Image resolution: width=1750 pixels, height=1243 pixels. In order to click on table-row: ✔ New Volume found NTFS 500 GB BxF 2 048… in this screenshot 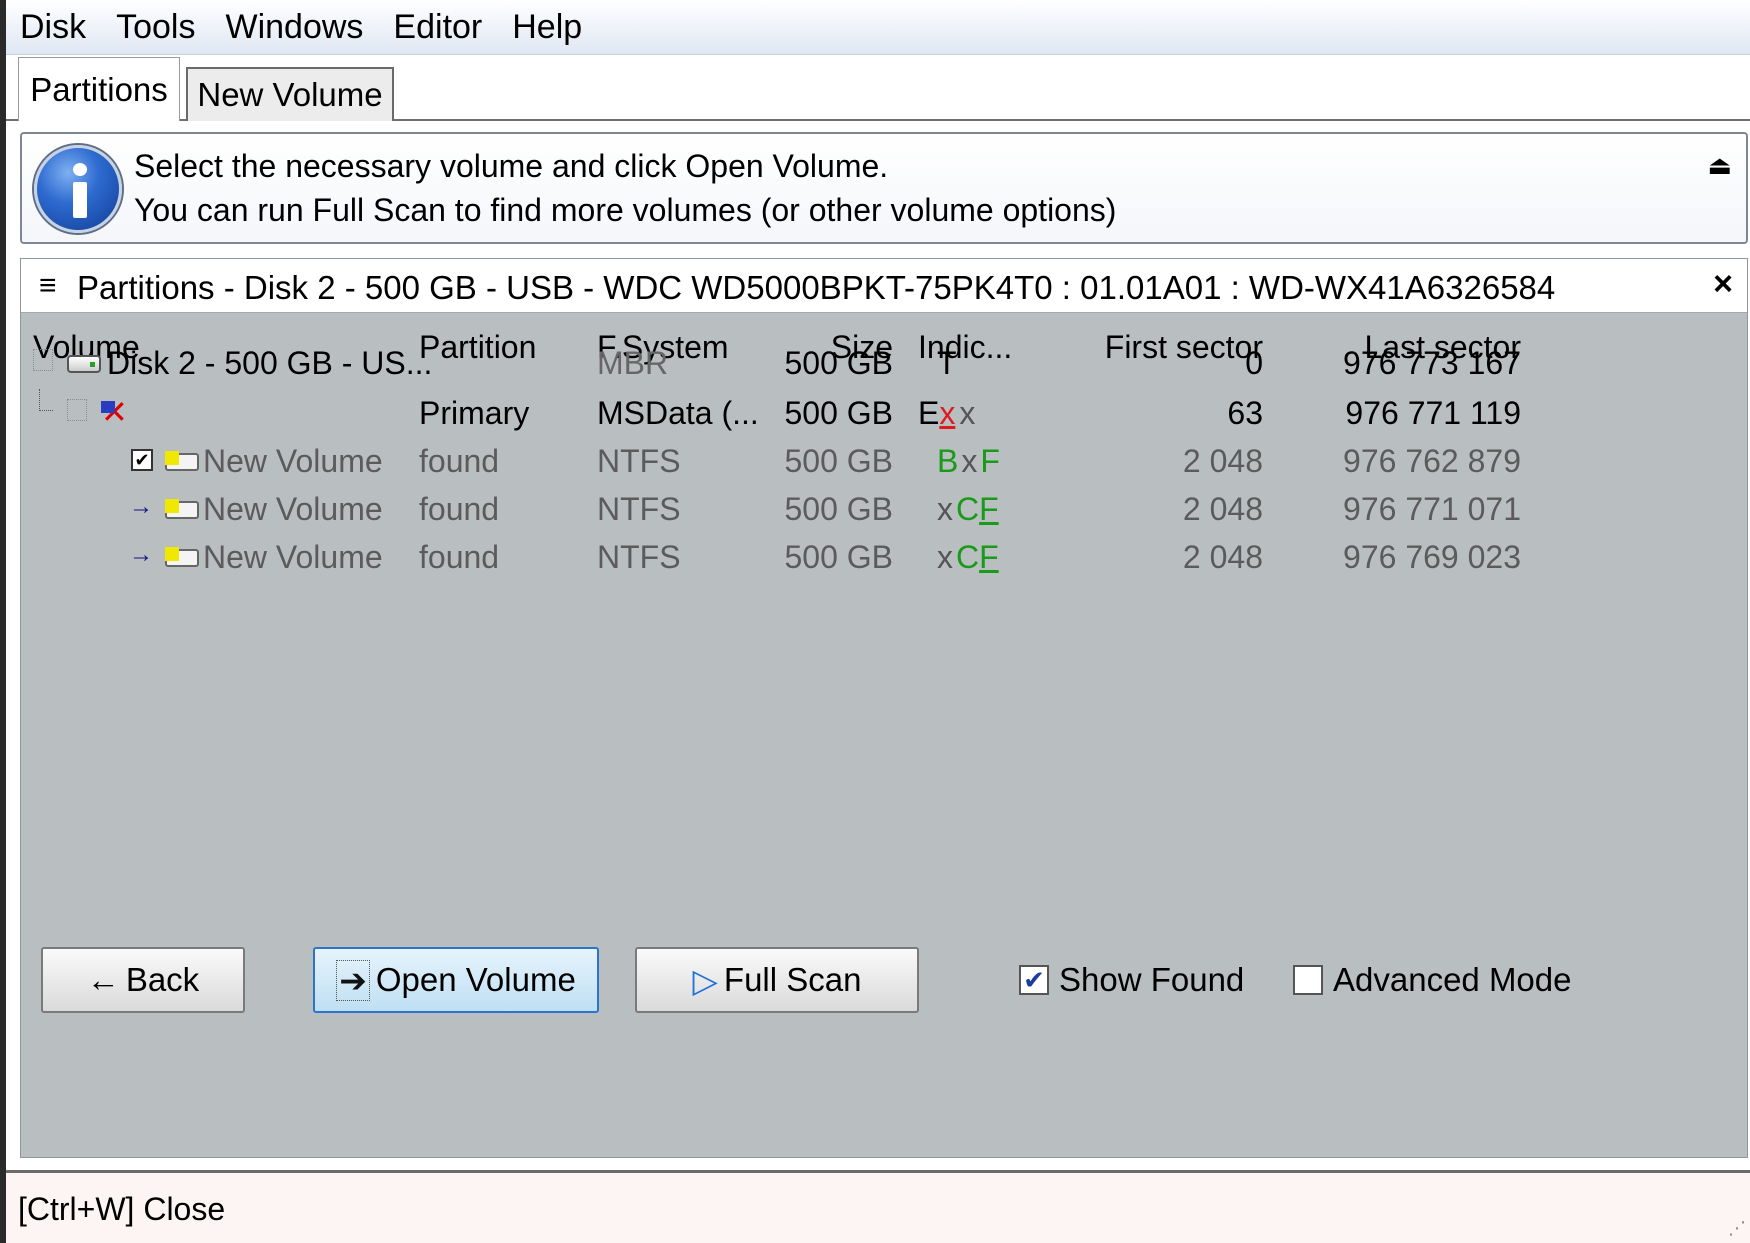, I will do `click(884, 463)`.